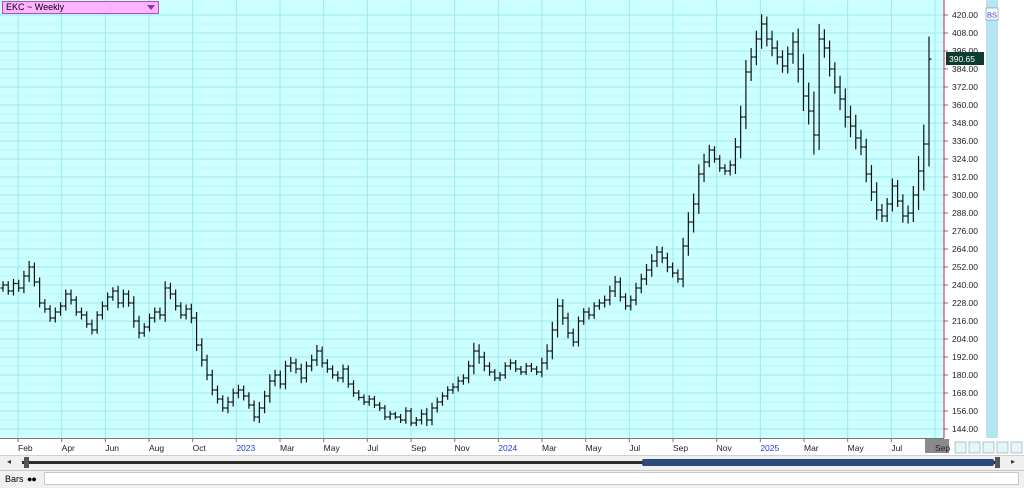 The width and height of the screenshot is (1024, 488). Describe the element at coordinates (992, 15) in the screenshot. I see `bs-badge-label: BS` at that location.